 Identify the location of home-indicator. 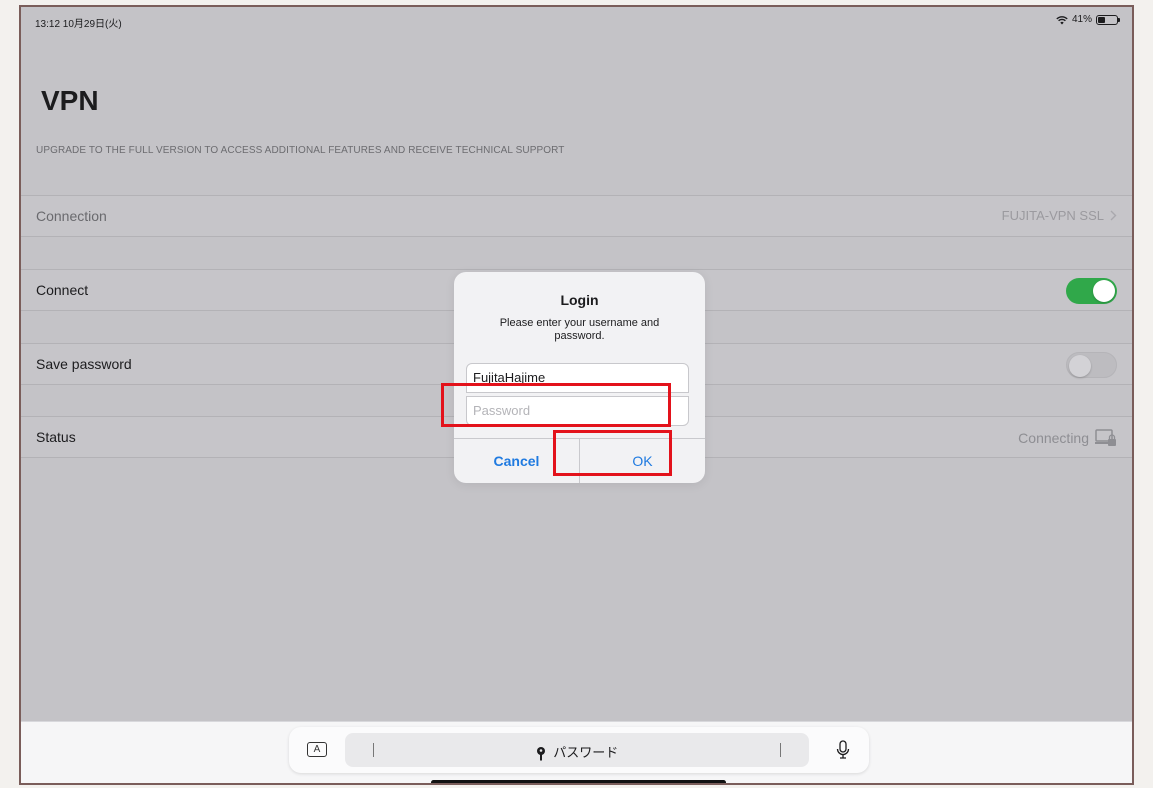
(578, 781).